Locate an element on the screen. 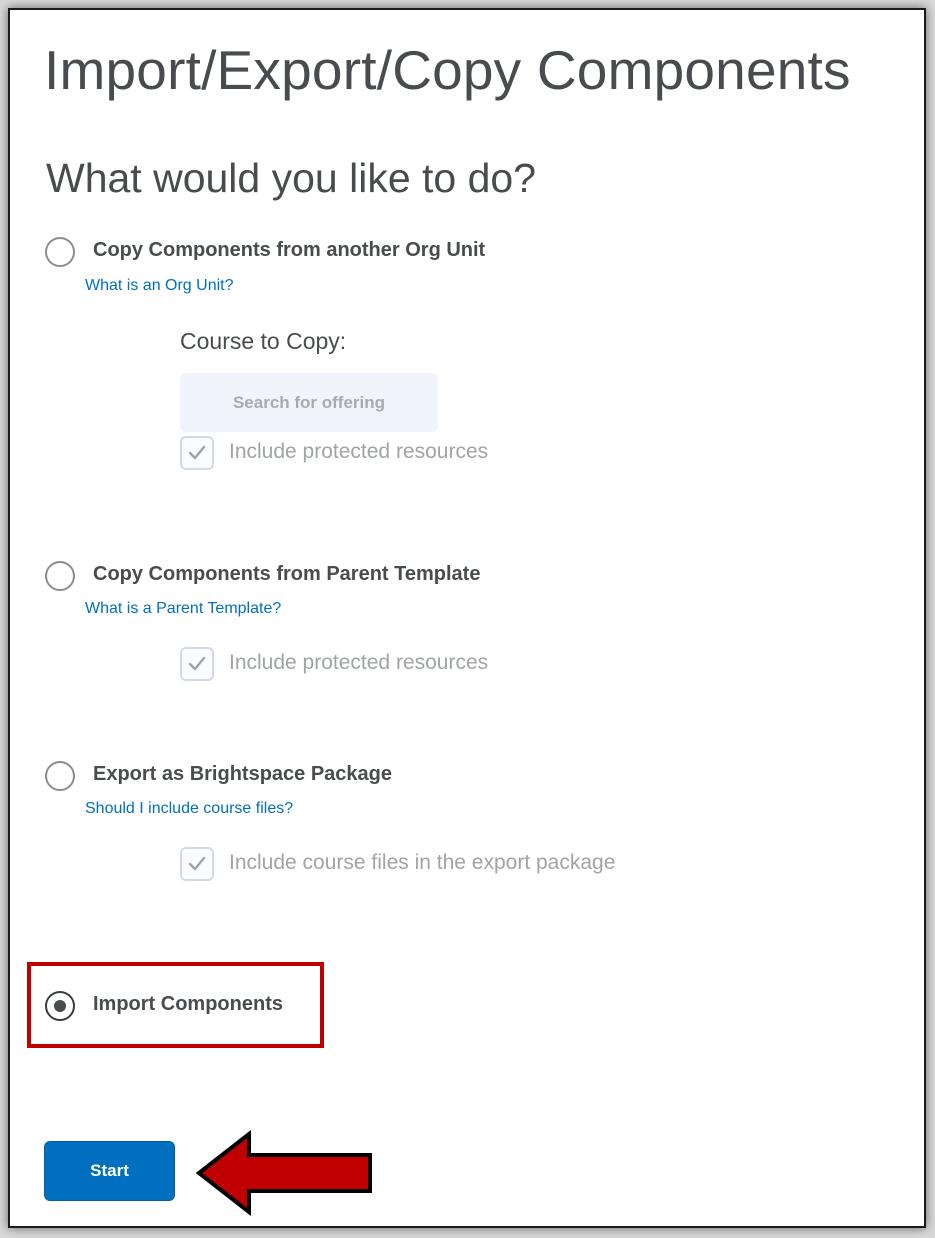 Image resolution: width=935 pixels, height=1238 pixels. option-label-copy-from-org-unit: Copy Components from another Org Unit is located at coordinates (289, 250).